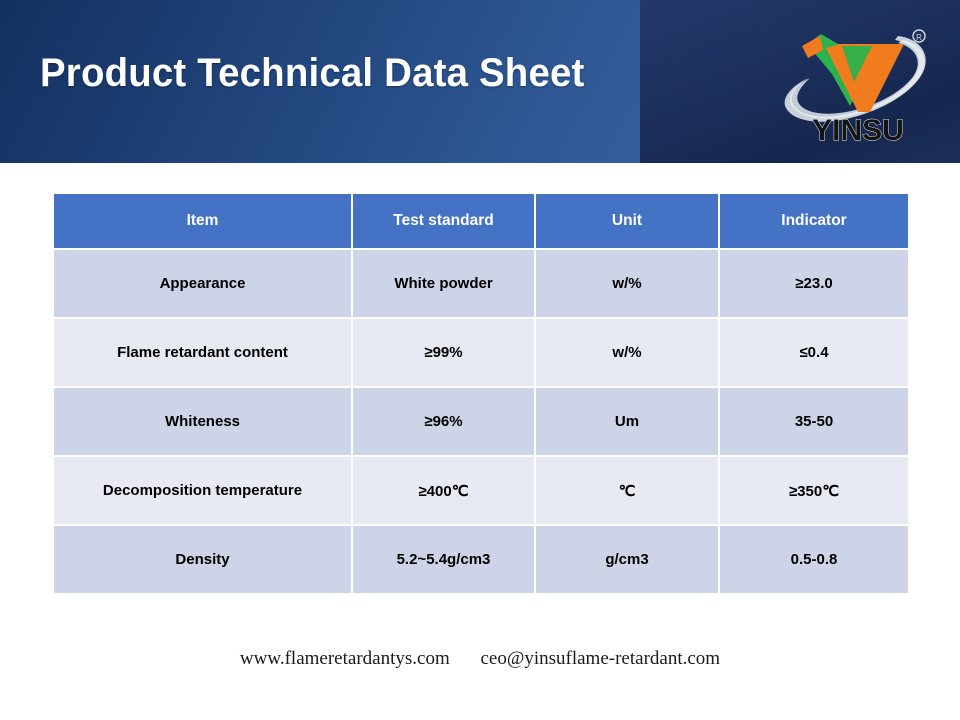  What do you see at coordinates (600, 658) in the screenshot?
I see `footer-email: ceo@yinsuflame-retardant.com` at bounding box center [600, 658].